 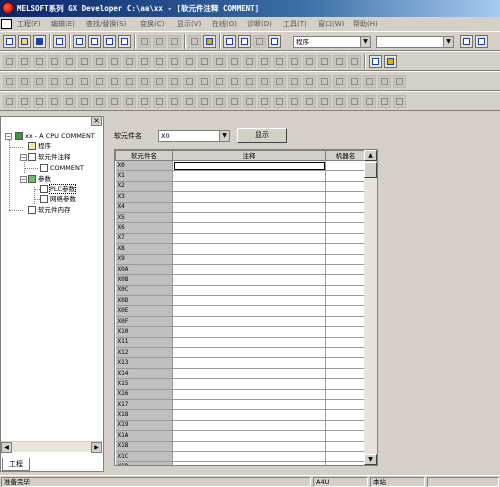 I want to click on device-cell: X11, so click(x=144, y=343).